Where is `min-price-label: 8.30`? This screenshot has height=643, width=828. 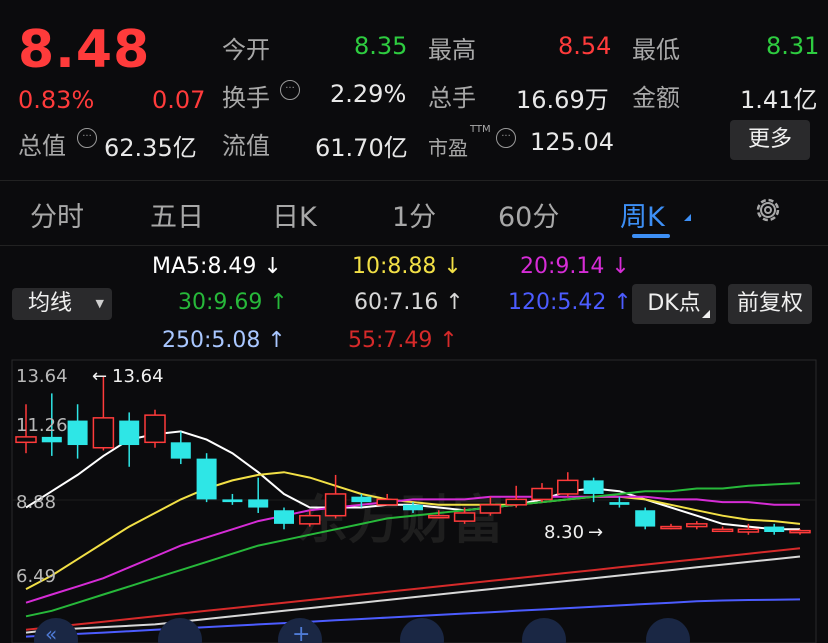 min-price-label: 8.30 is located at coordinates (564, 532).